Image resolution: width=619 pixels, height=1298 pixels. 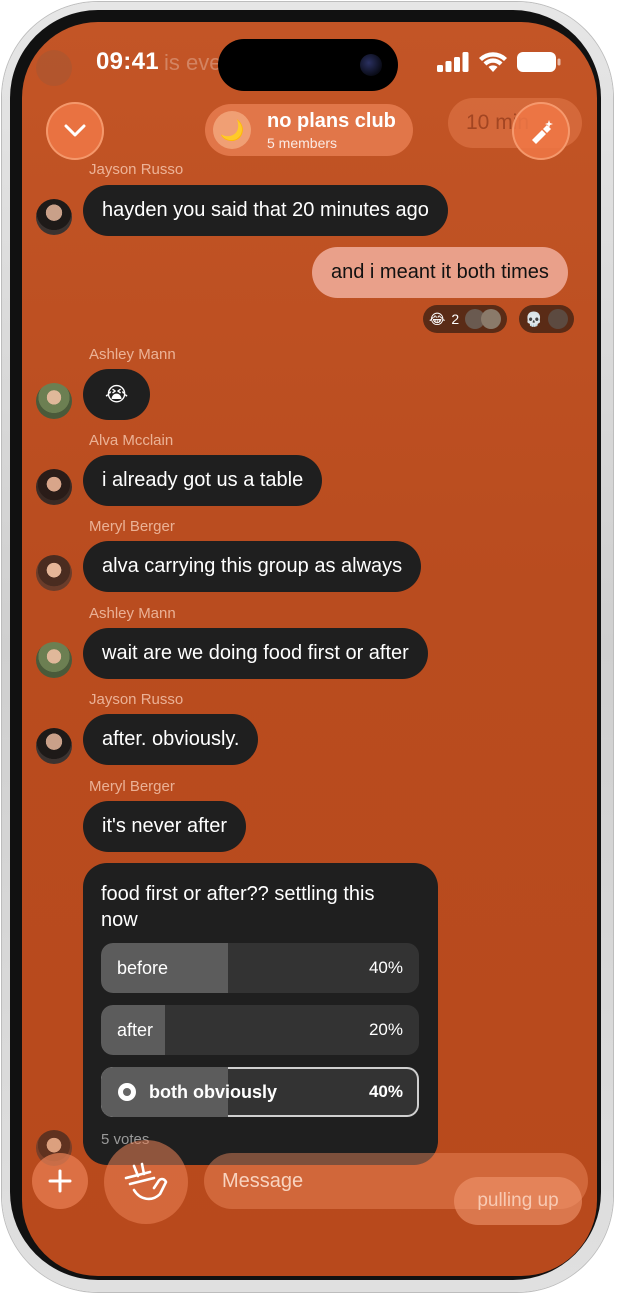 I want to click on pin-button, so click(x=541, y=131).